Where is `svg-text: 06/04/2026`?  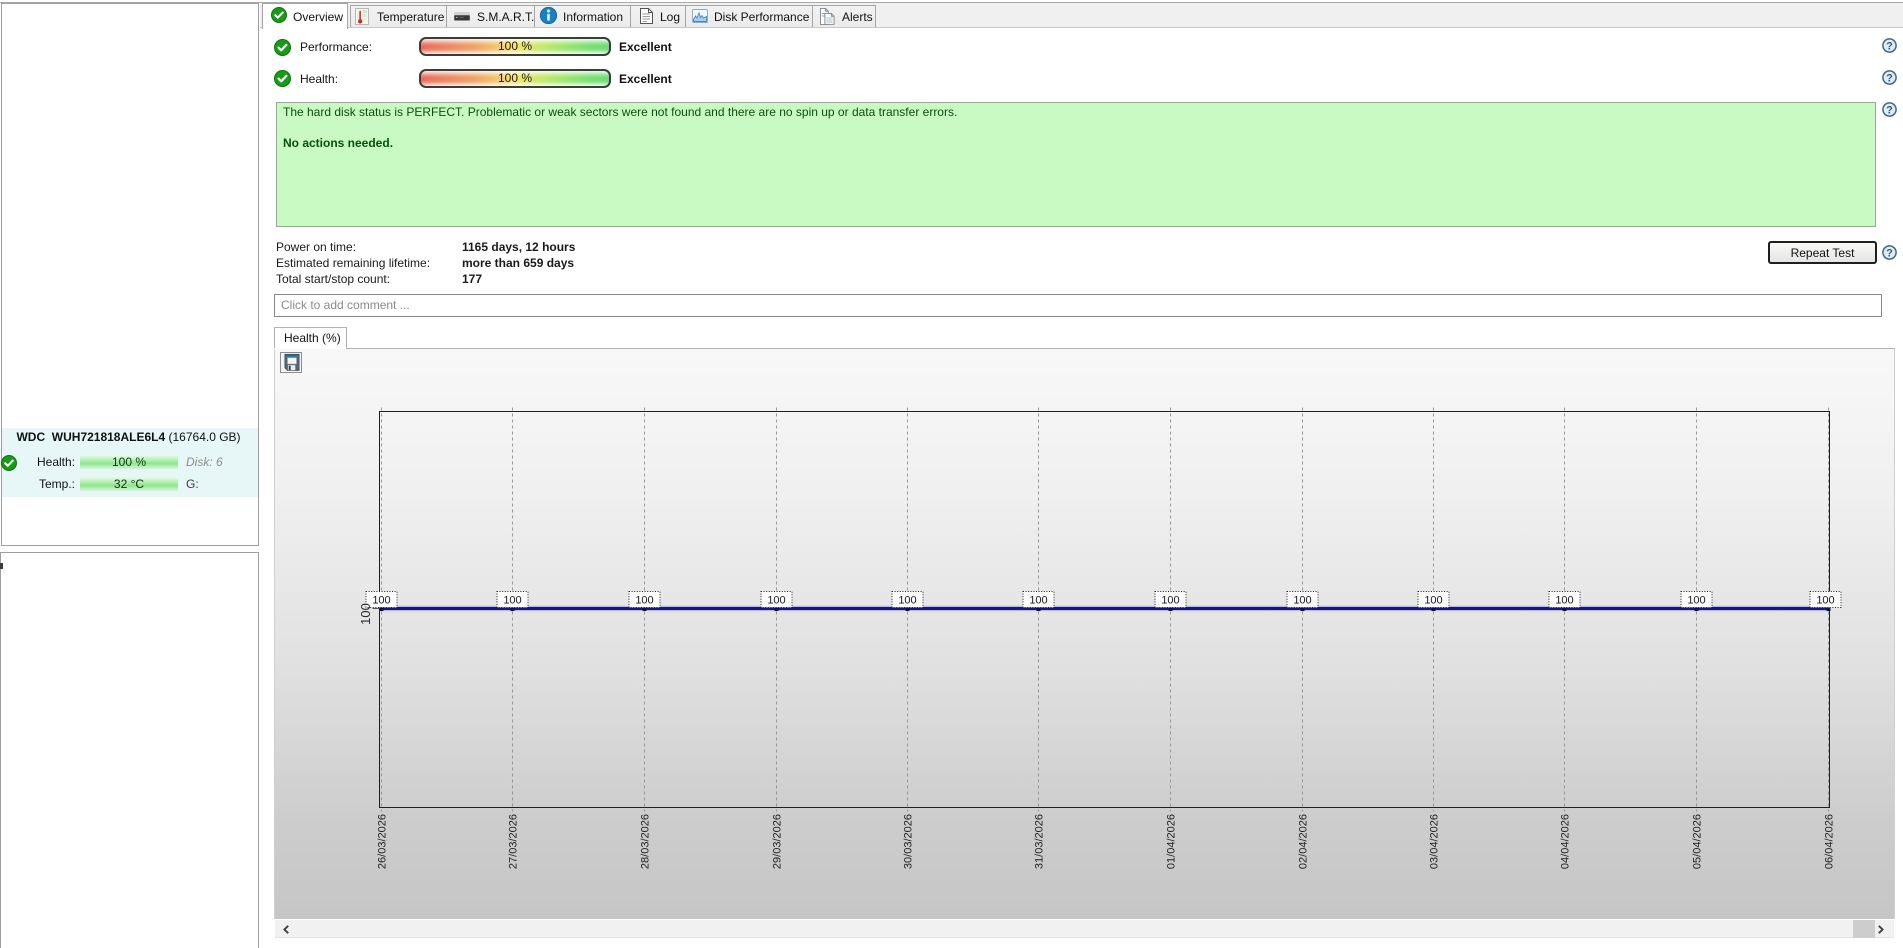
svg-text: 06/04/2026 is located at coordinates (1830, 841).